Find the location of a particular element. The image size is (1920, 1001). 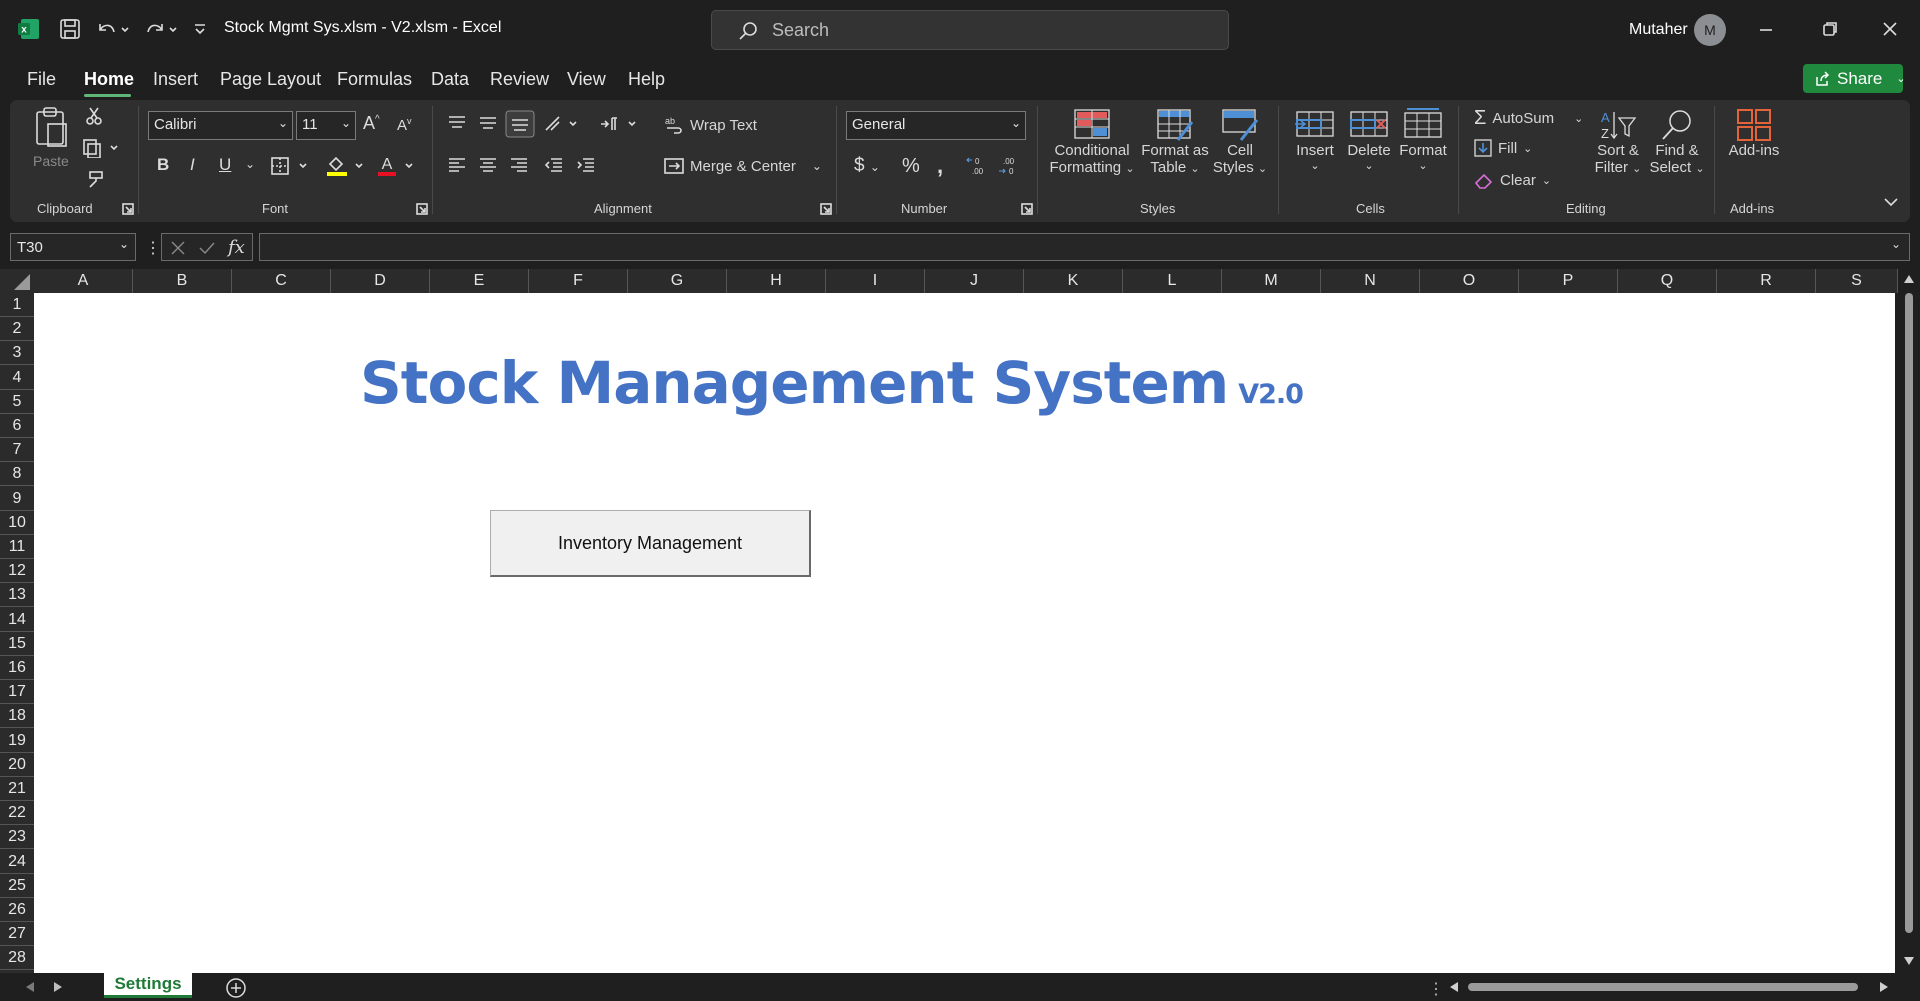

h-scroll-thumb is located at coordinates (1663, 987).